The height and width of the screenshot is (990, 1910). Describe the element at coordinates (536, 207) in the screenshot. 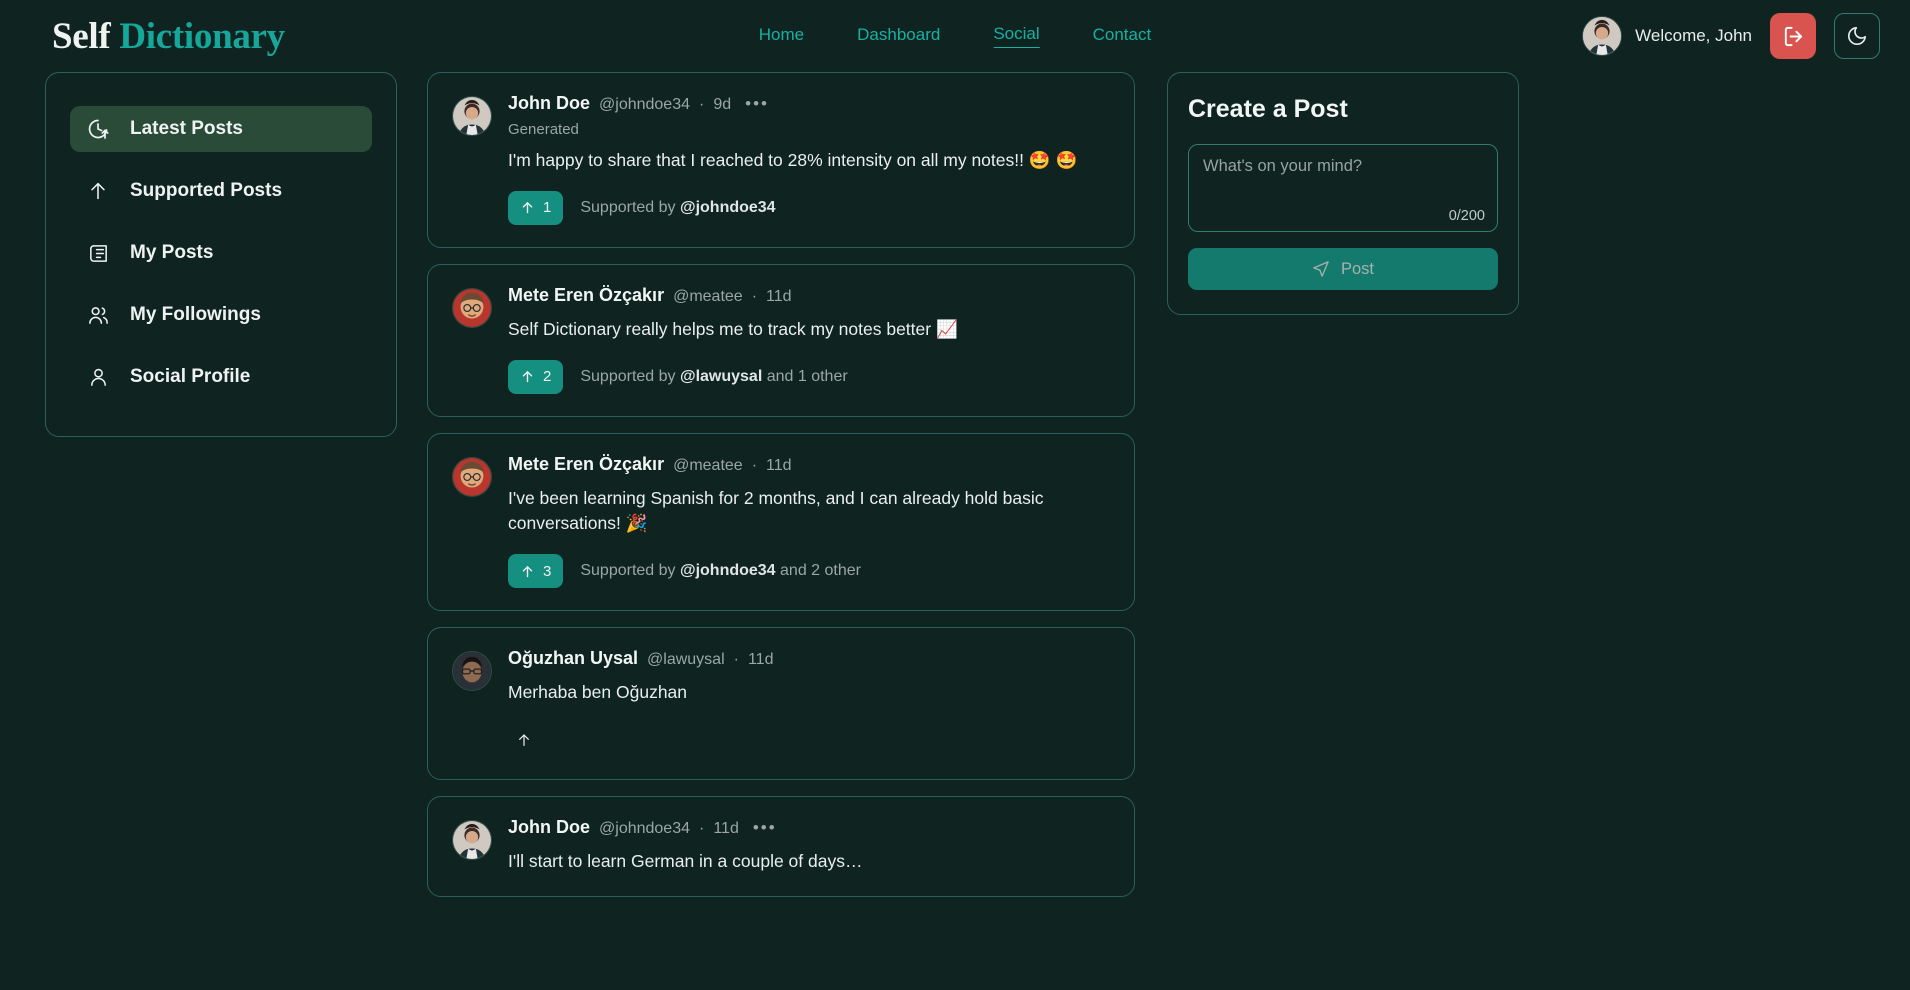

I see `support-button: 1` at that location.